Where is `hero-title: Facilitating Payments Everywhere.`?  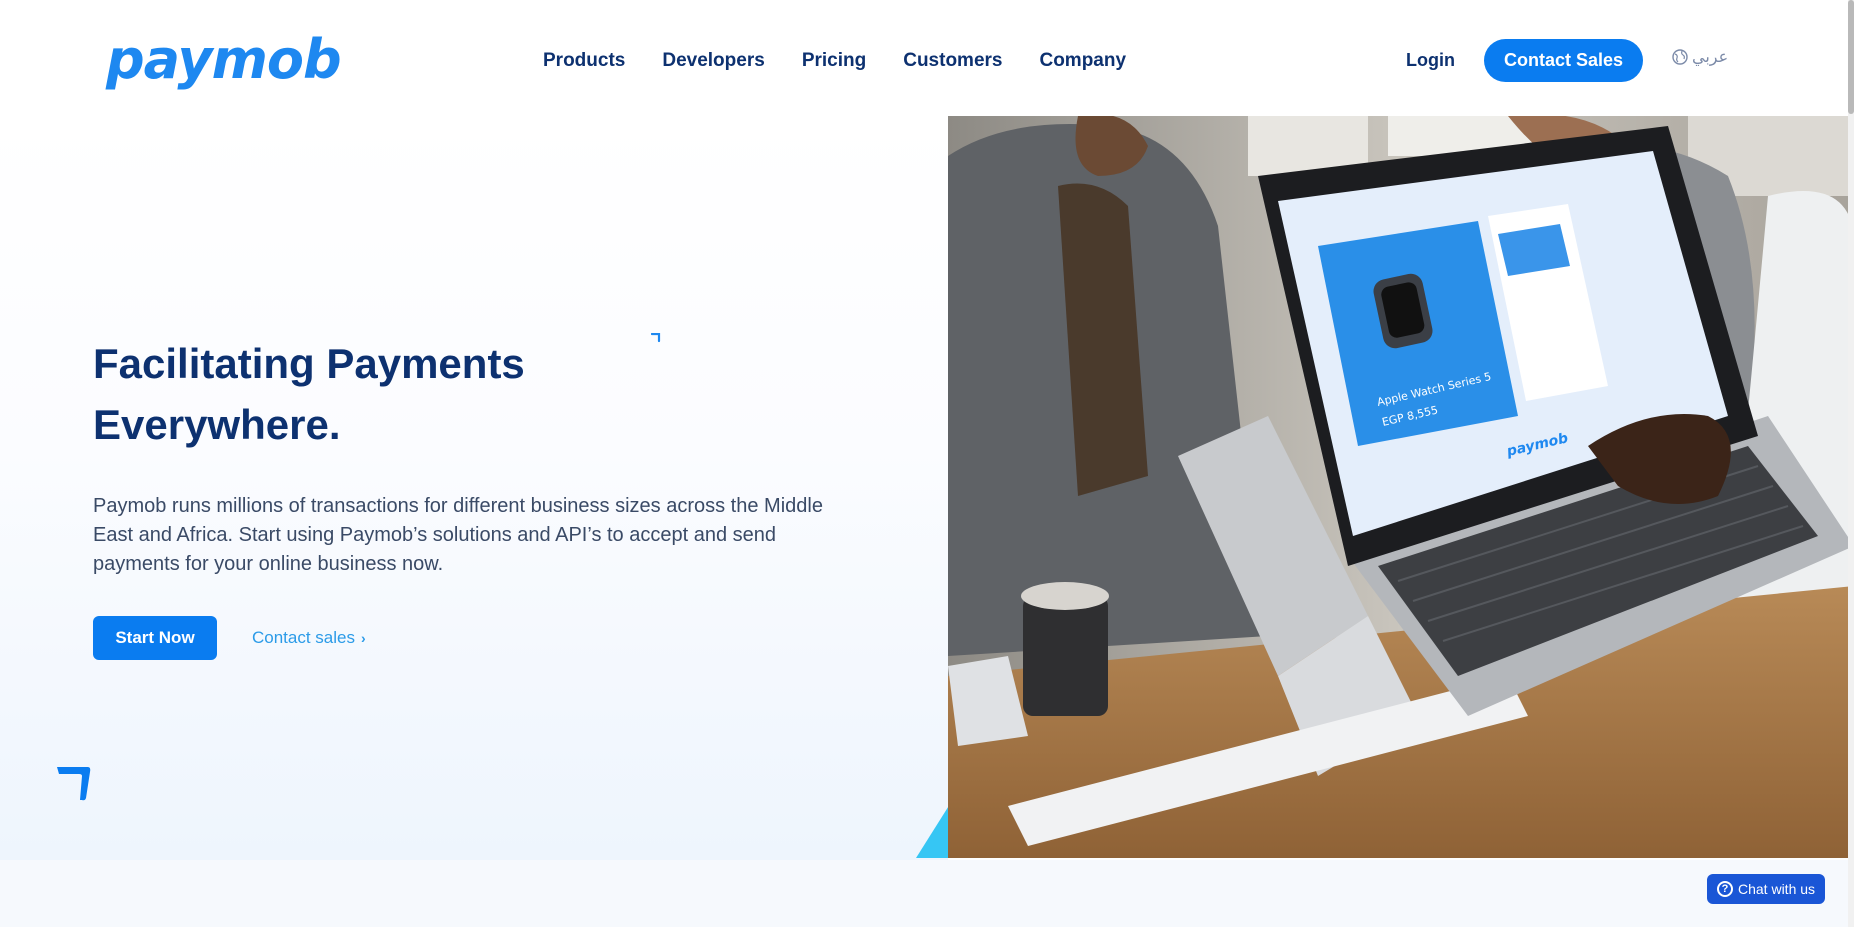 hero-title: Facilitating Payments Everywhere. is located at coordinates (413, 394).